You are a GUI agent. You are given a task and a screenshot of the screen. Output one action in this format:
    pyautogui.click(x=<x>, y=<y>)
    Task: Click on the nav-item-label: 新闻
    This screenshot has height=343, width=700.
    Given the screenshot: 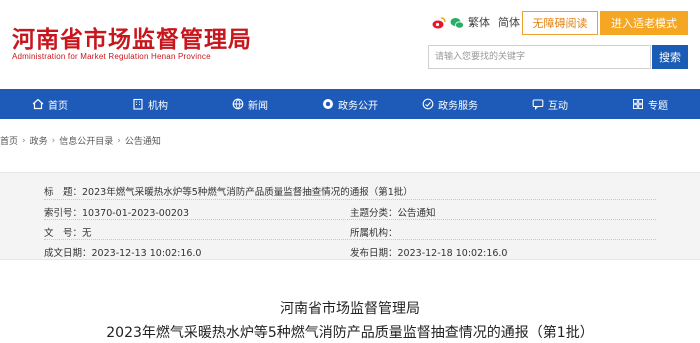 What is the action you would take?
    pyautogui.click(x=258, y=106)
    